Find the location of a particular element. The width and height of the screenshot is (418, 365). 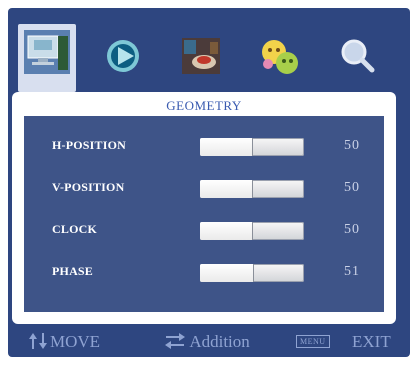

monitor-geometry-icon is located at coordinates (47, 52).